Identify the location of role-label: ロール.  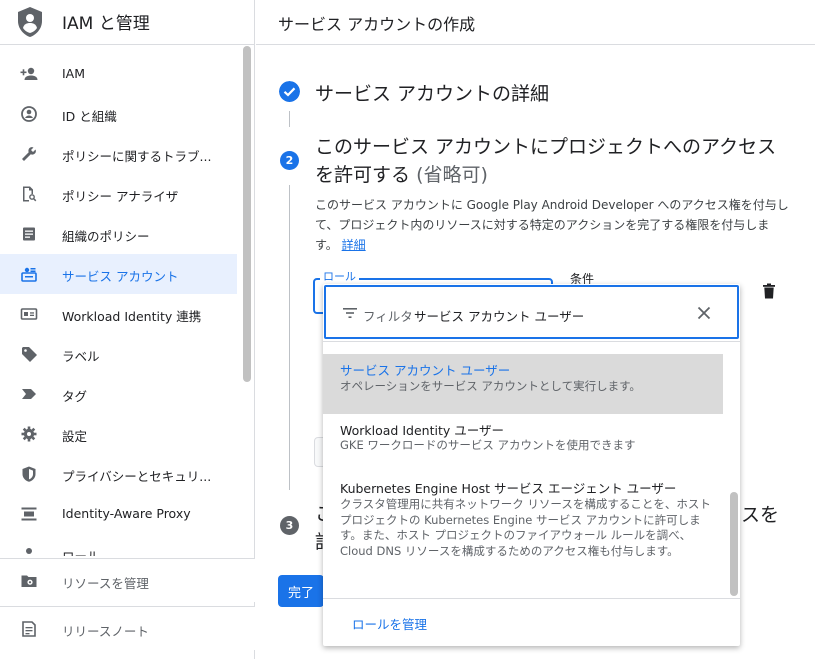
(339, 276).